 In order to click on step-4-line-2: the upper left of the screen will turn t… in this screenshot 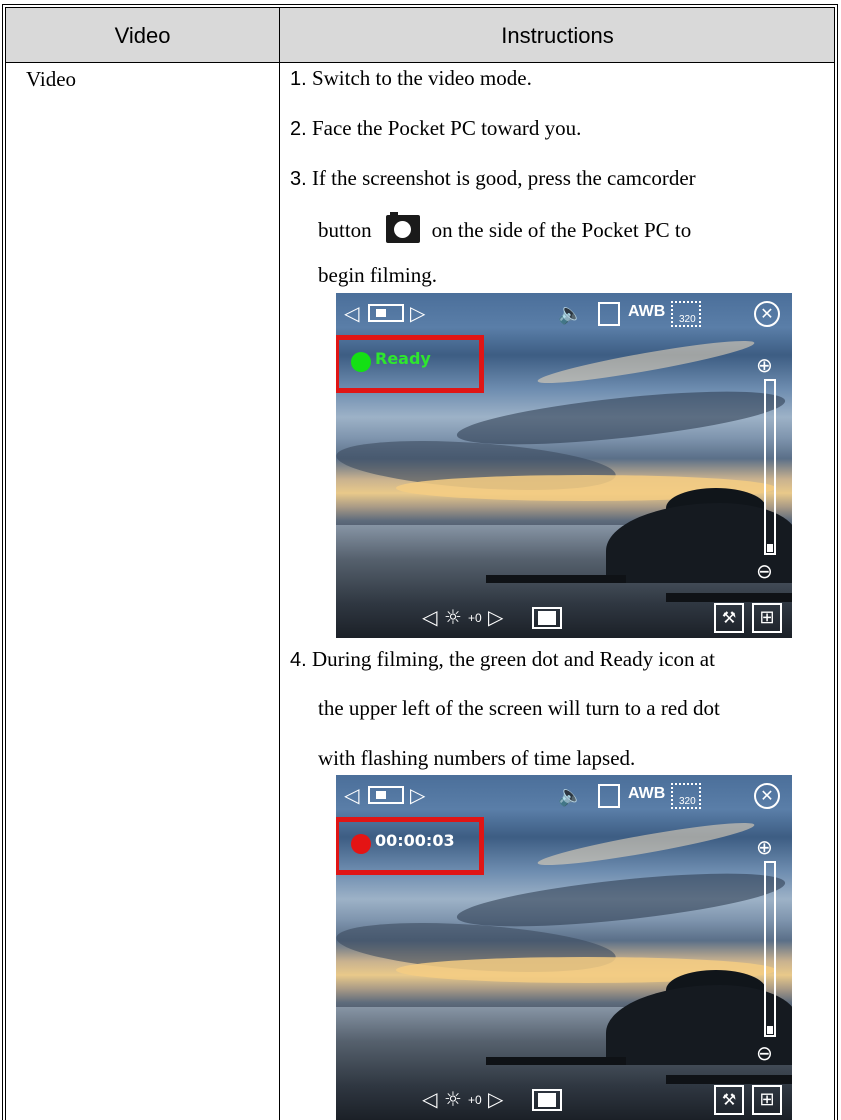, I will do `click(519, 708)`.